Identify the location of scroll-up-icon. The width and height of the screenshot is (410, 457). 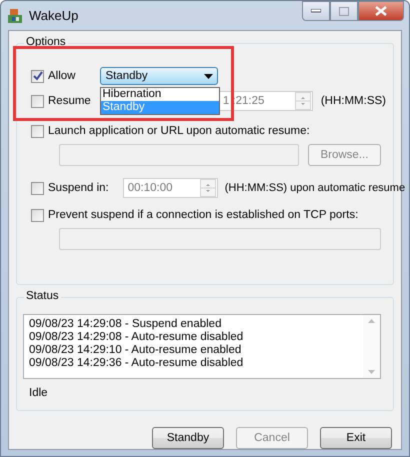
(371, 321).